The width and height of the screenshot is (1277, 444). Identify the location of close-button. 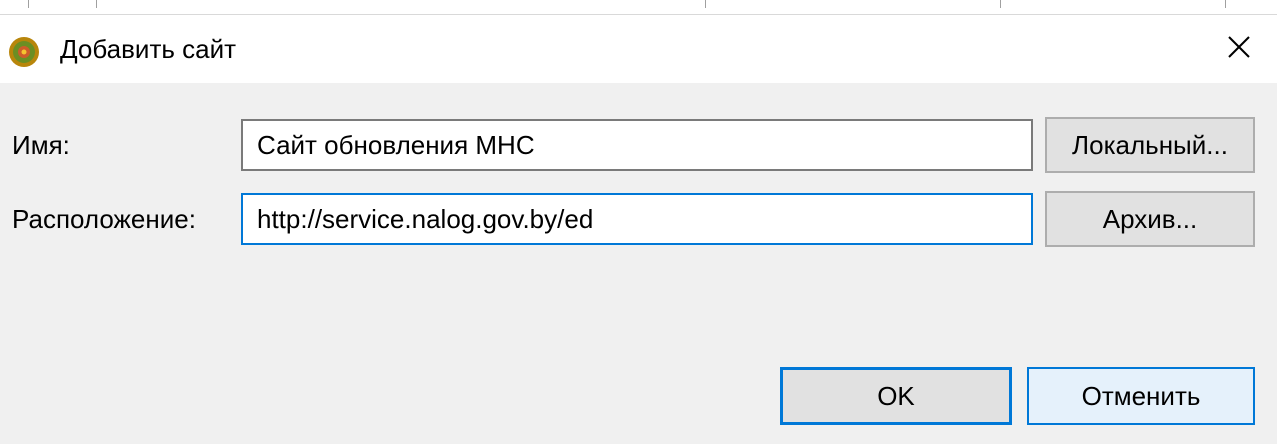
(1239, 49).